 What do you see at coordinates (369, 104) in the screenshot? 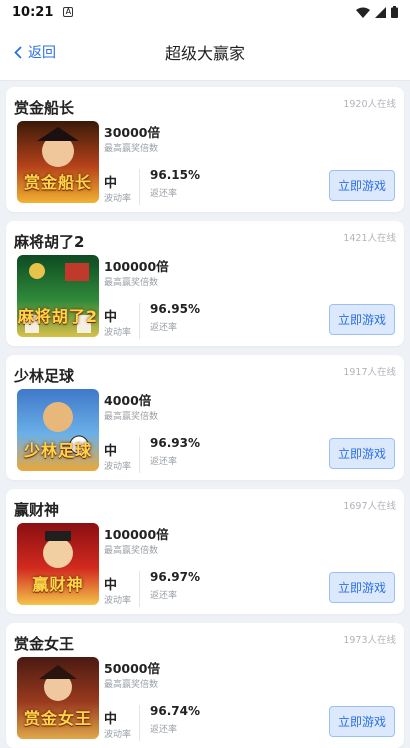
I see `online-count: 1920人在线` at bounding box center [369, 104].